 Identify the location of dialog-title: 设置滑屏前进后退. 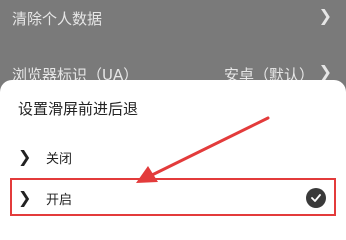
(78, 109).